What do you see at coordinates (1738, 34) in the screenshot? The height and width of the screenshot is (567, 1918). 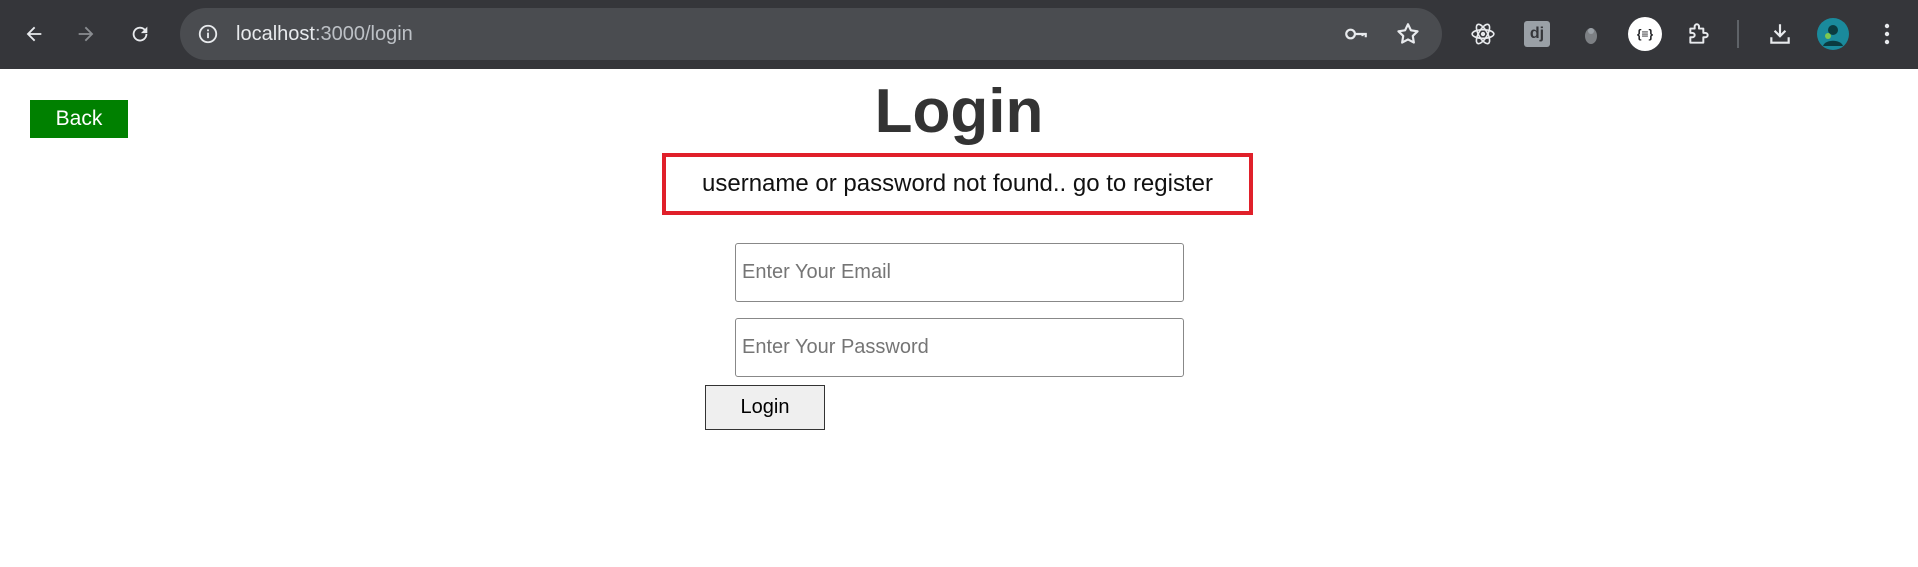 I see `toolbar-separator` at bounding box center [1738, 34].